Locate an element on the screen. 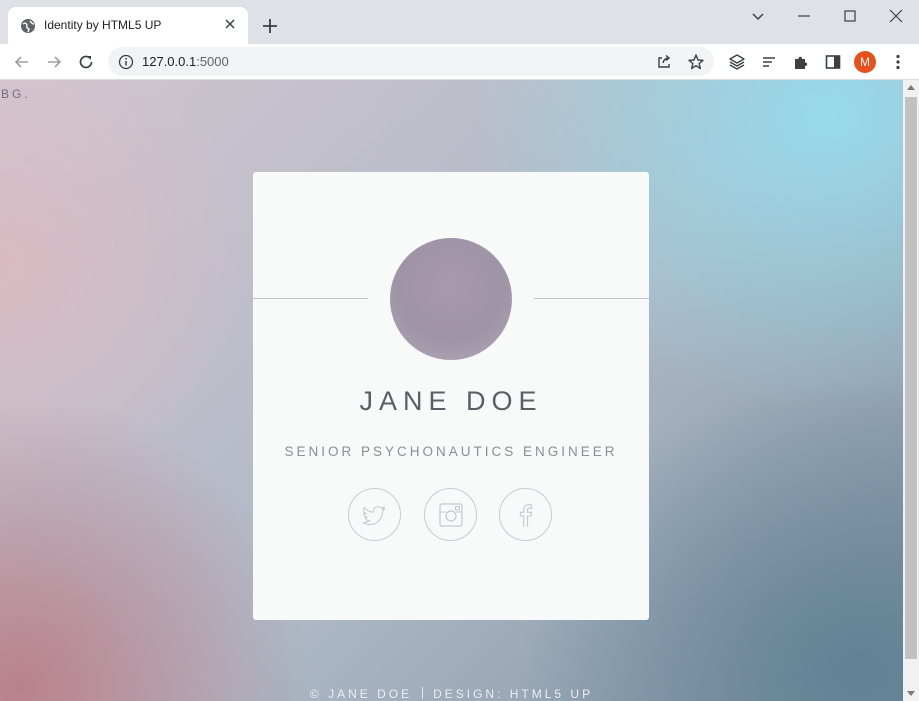 This screenshot has width=919, height=701. star-icon is located at coordinates (696, 62).